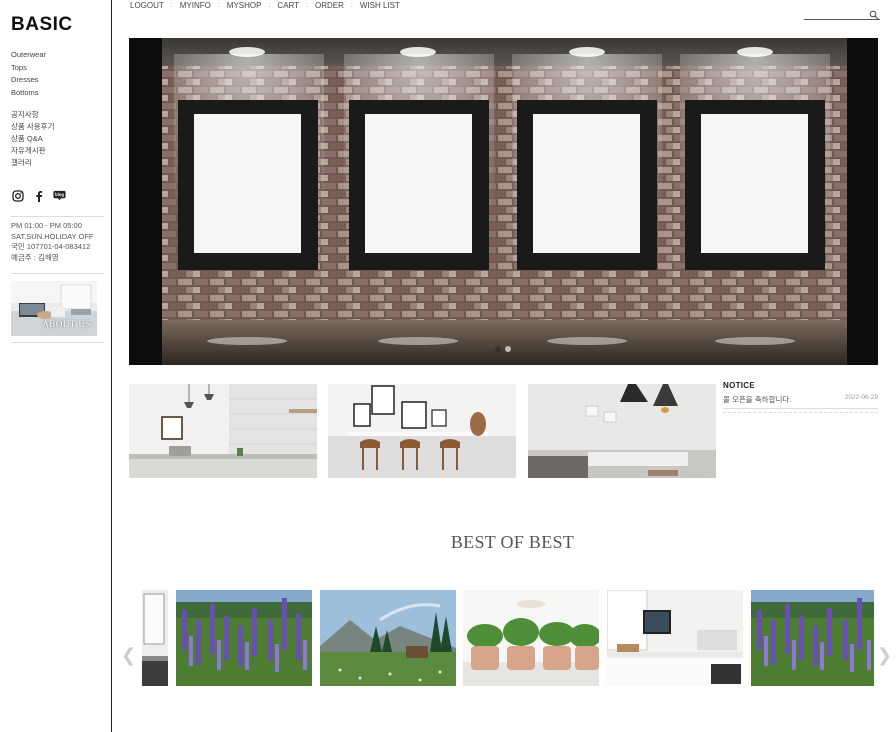  Describe the element at coordinates (380, 5) in the screenshot. I see `nav-wishlist: WISH LIST` at that location.